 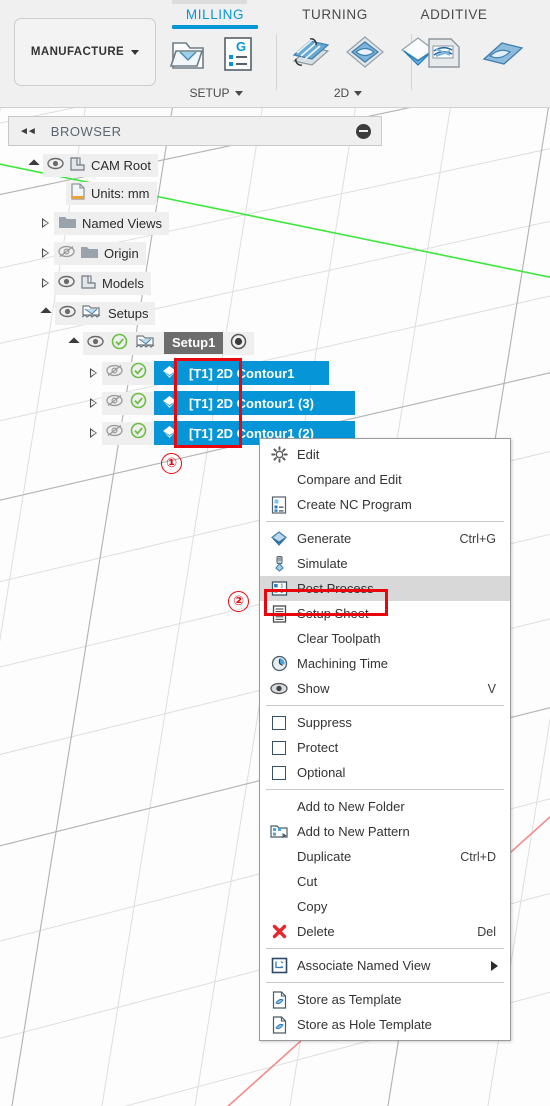 What do you see at coordinates (85, 52) in the screenshot?
I see `workspace-switcher-manufacture: MANUFACTURE` at bounding box center [85, 52].